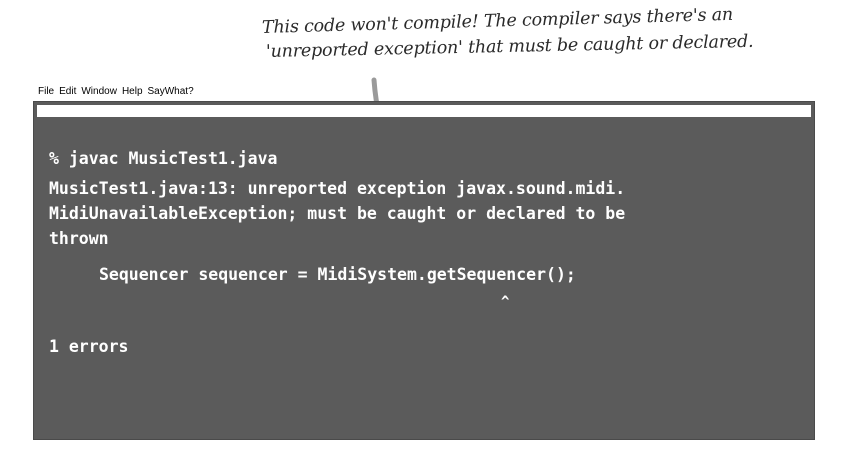  Describe the element at coordinates (424, 111) in the screenshot. I see `window-title-bar` at that location.